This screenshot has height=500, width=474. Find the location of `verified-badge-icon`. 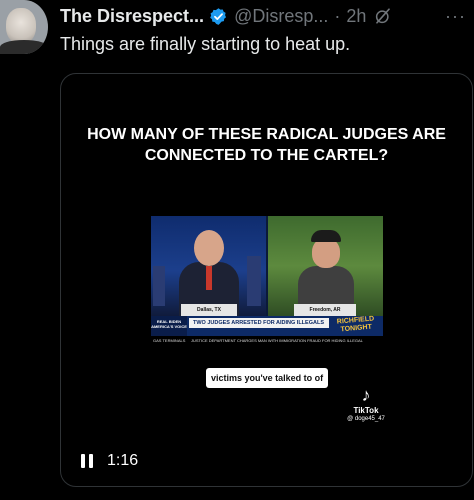

verified-badge-icon is located at coordinates (218, 16).